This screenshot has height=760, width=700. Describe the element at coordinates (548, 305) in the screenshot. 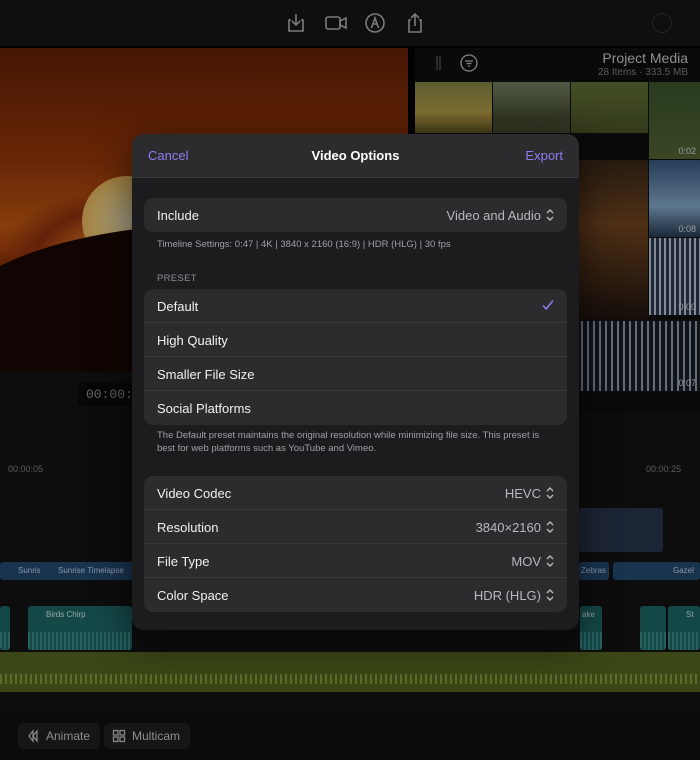

I see `checkmark-icon` at that location.